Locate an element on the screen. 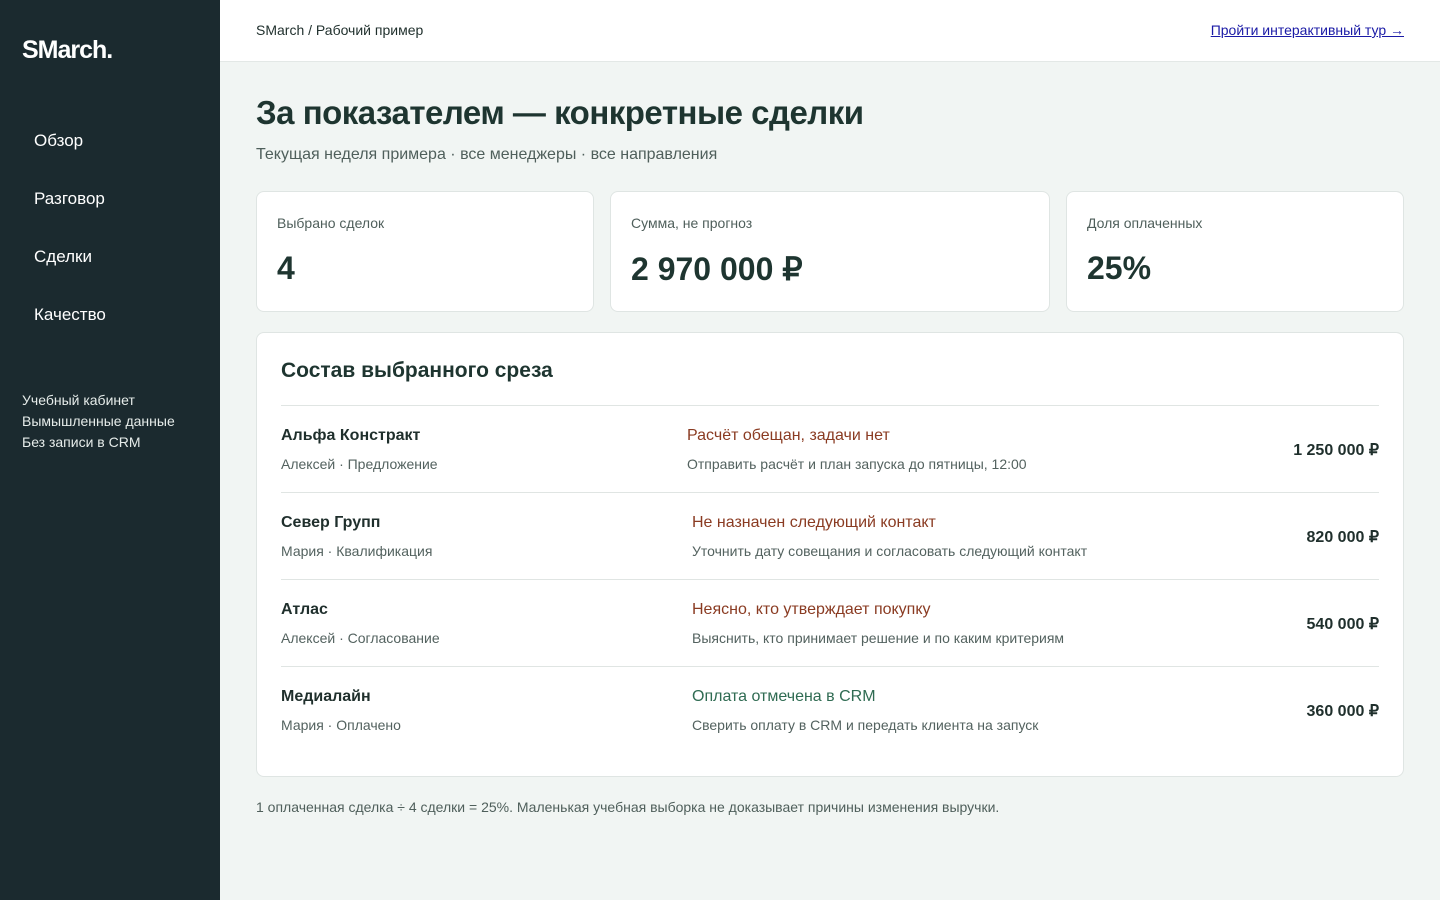 This screenshot has width=1440, height=900. deal-meta: Мария · Квалификация is located at coordinates (357, 551).